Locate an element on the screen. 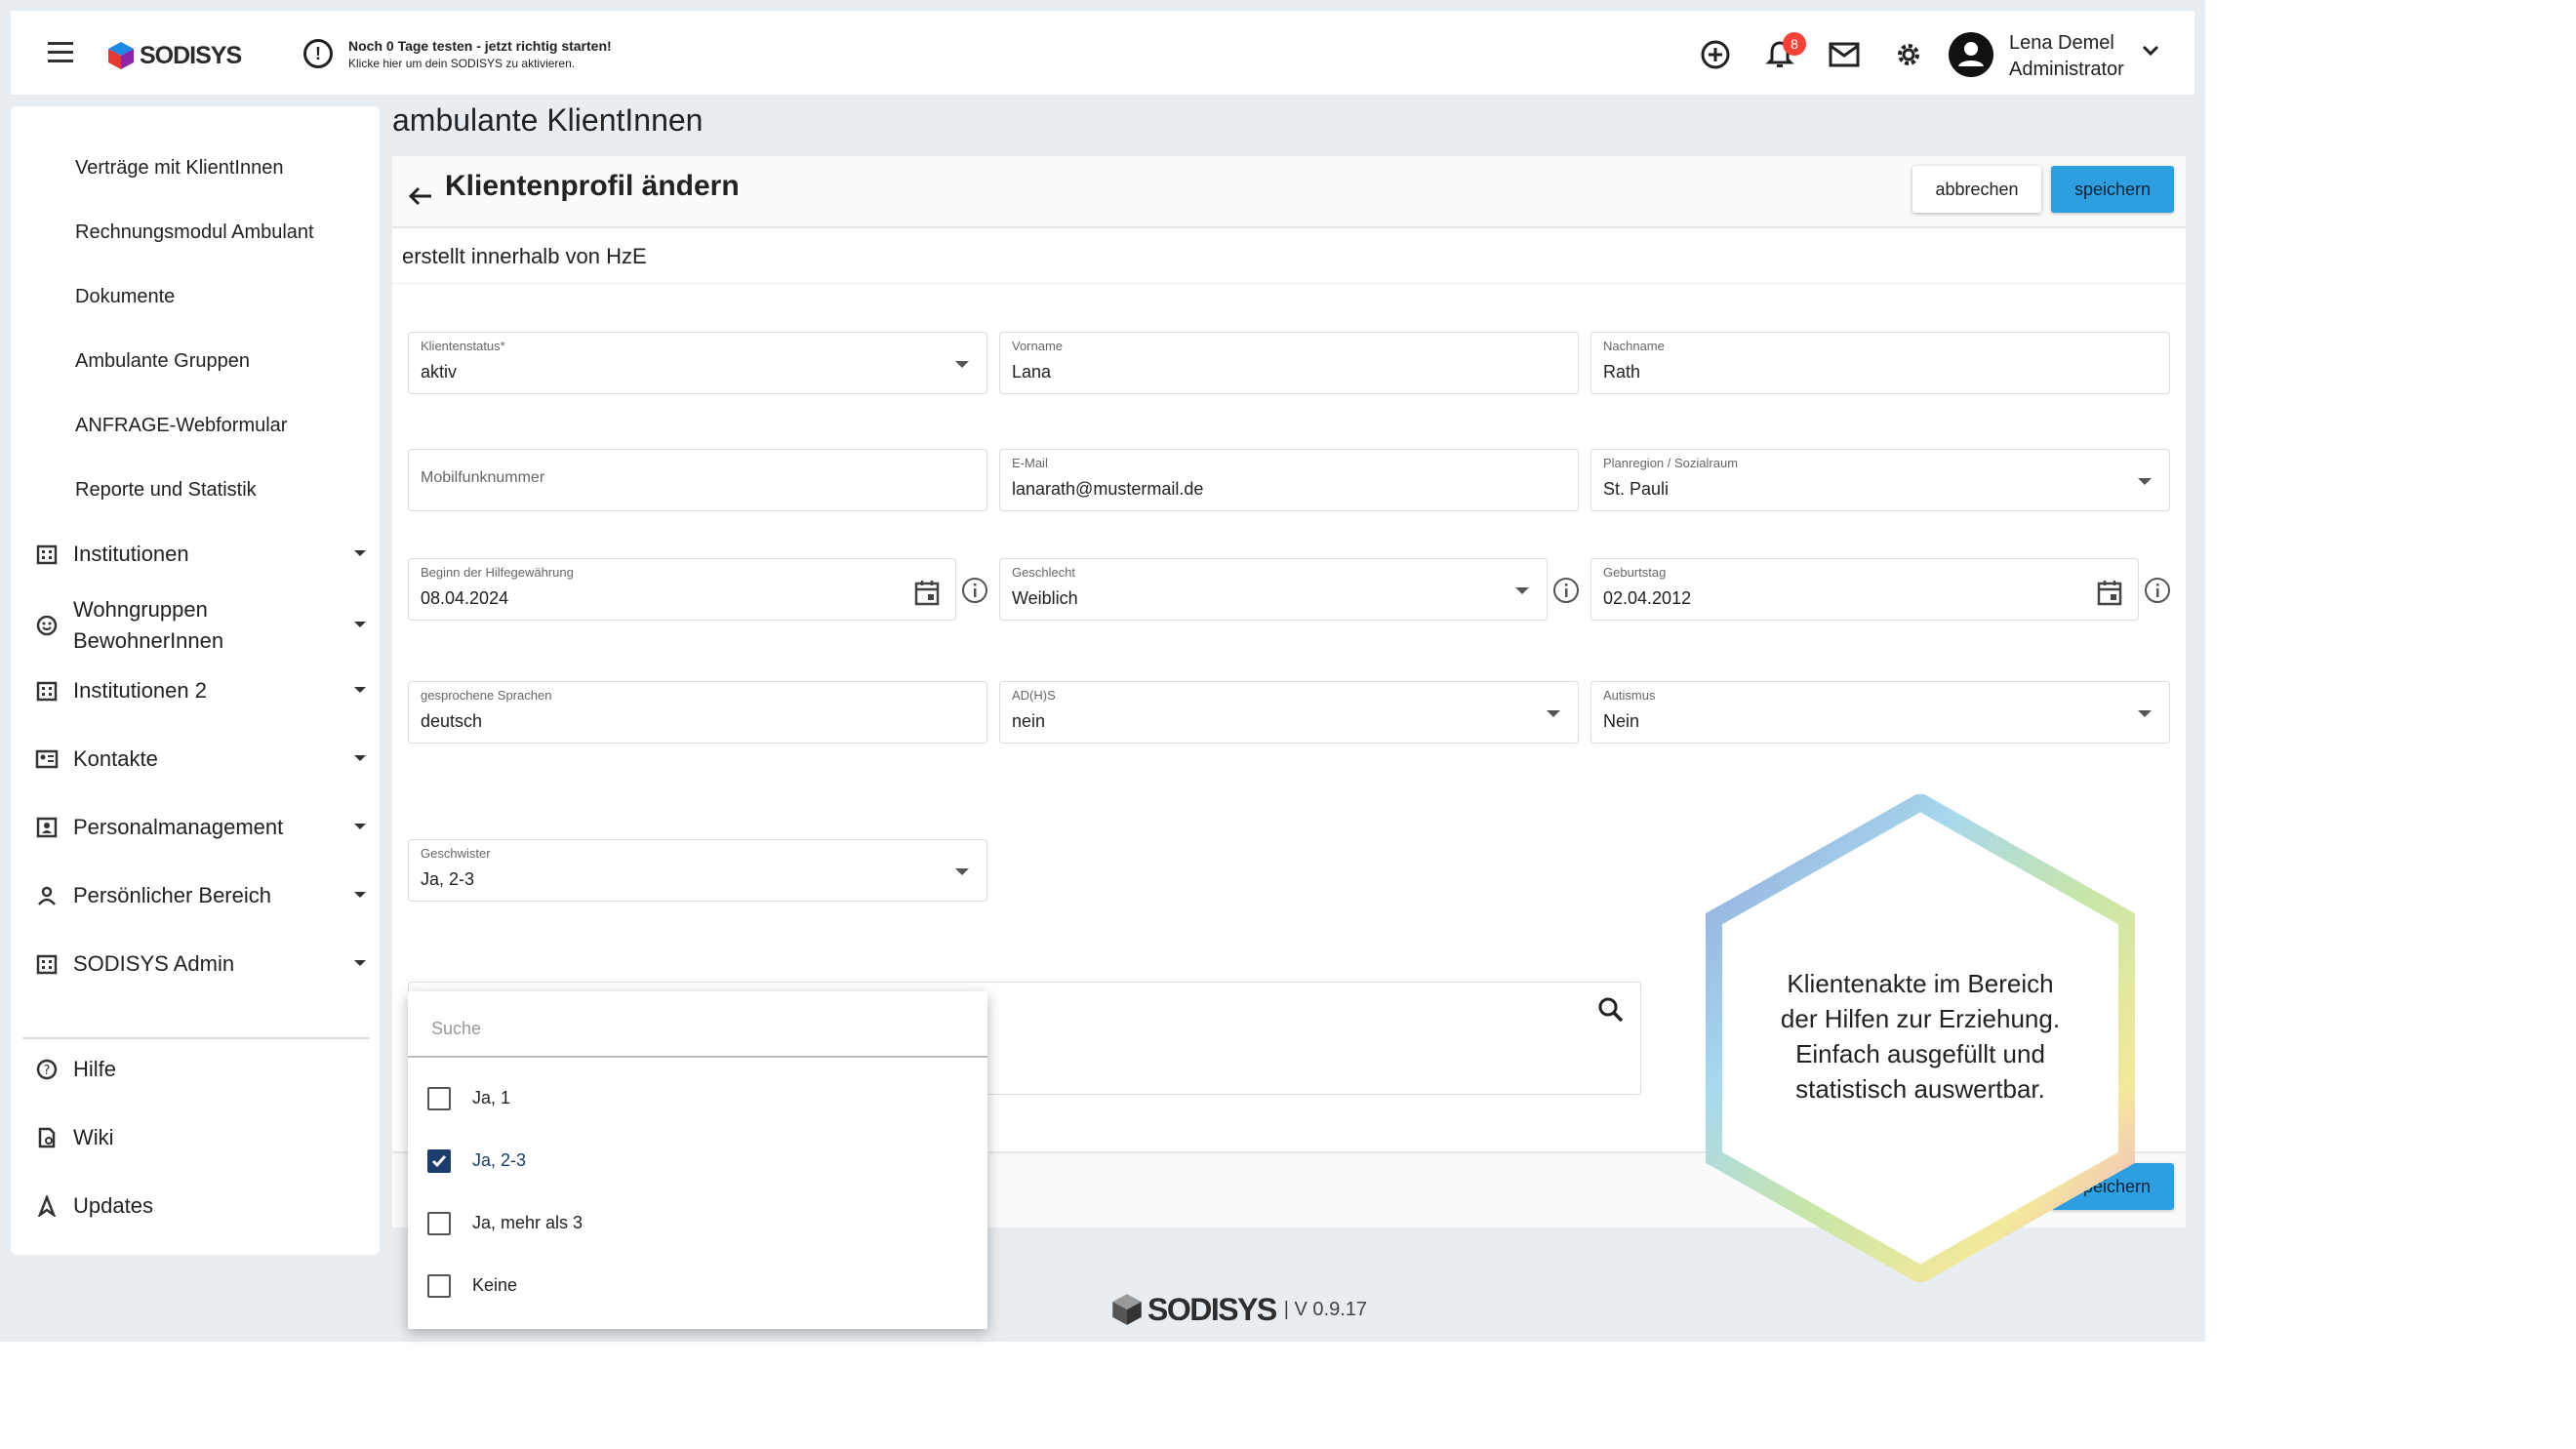  geschwister-select: Geschwister Ja, 2-3 is located at coordinates (697, 870).